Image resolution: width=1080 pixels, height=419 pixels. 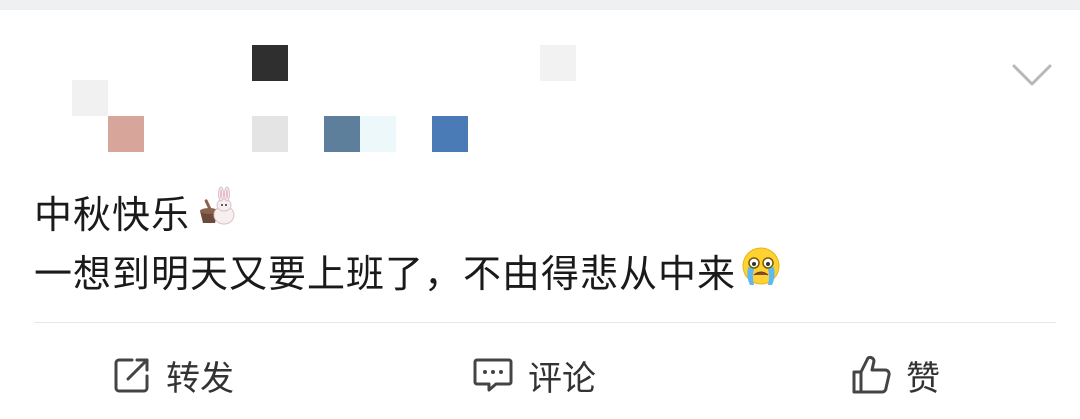 I want to click on action-bar: 转发 评论 赞, so click(x=540, y=375).